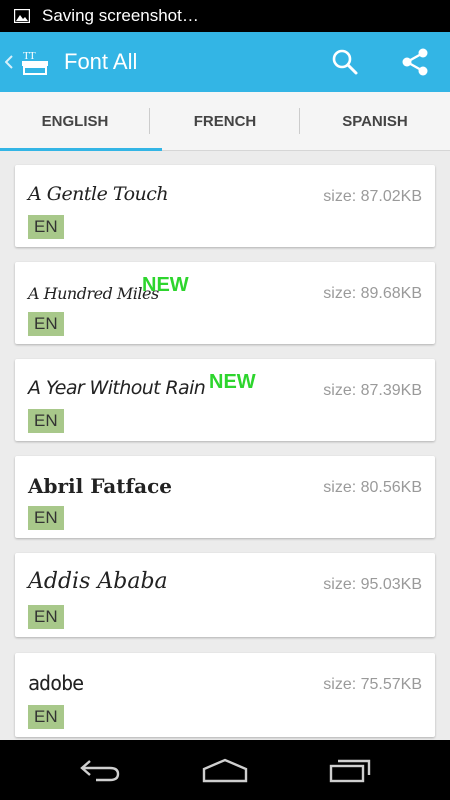 This screenshot has width=450, height=800. I want to click on app-logo-icon: T T, so click(35, 62).